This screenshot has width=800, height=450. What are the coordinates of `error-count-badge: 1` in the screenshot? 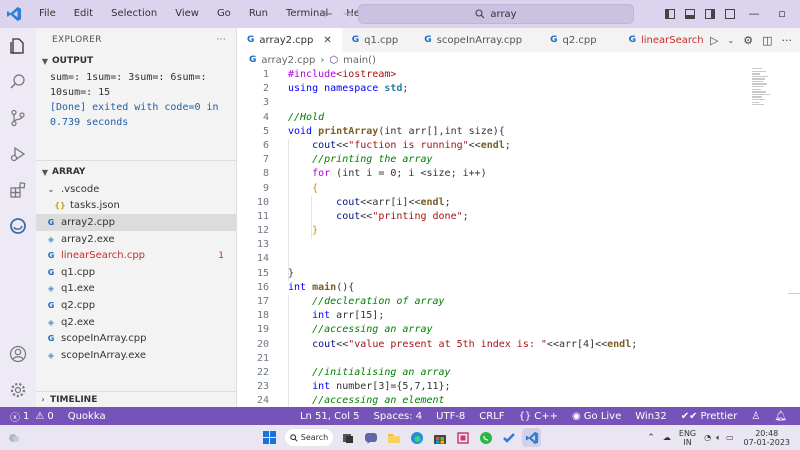 It's located at (221, 255).